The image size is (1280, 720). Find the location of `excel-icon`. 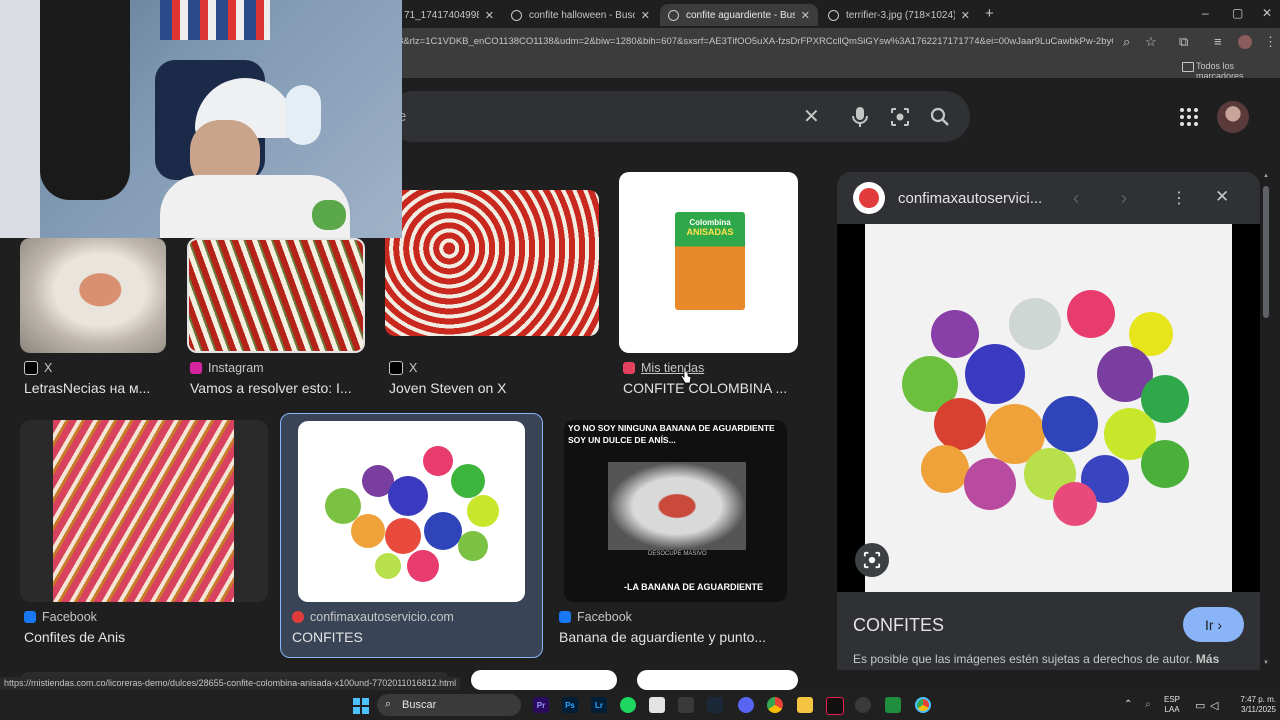

excel-icon is located at coordinates (893, 705).